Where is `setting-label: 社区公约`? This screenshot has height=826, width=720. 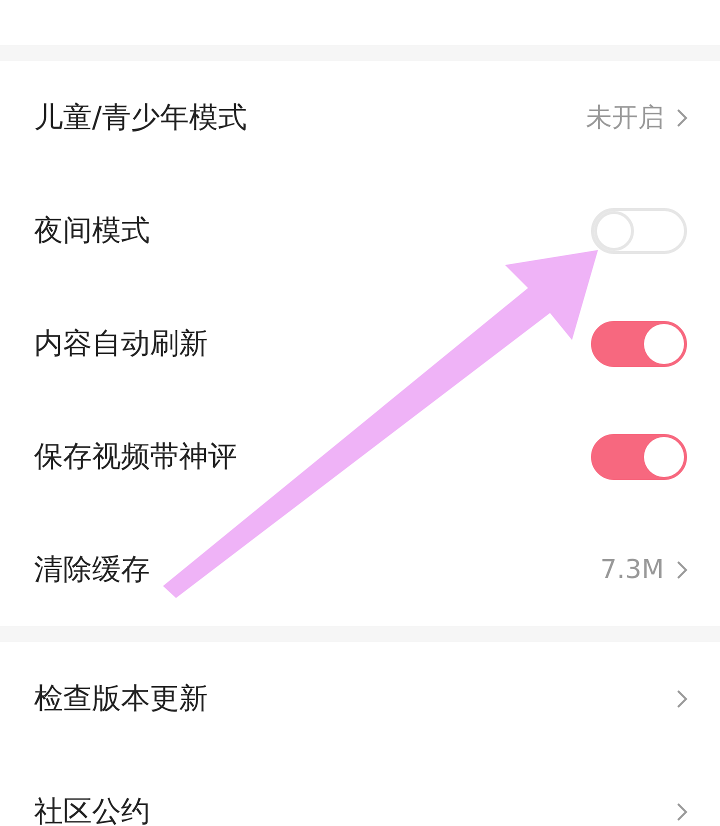 setting-label: 社区公约 is located at coordinates (92, 811).